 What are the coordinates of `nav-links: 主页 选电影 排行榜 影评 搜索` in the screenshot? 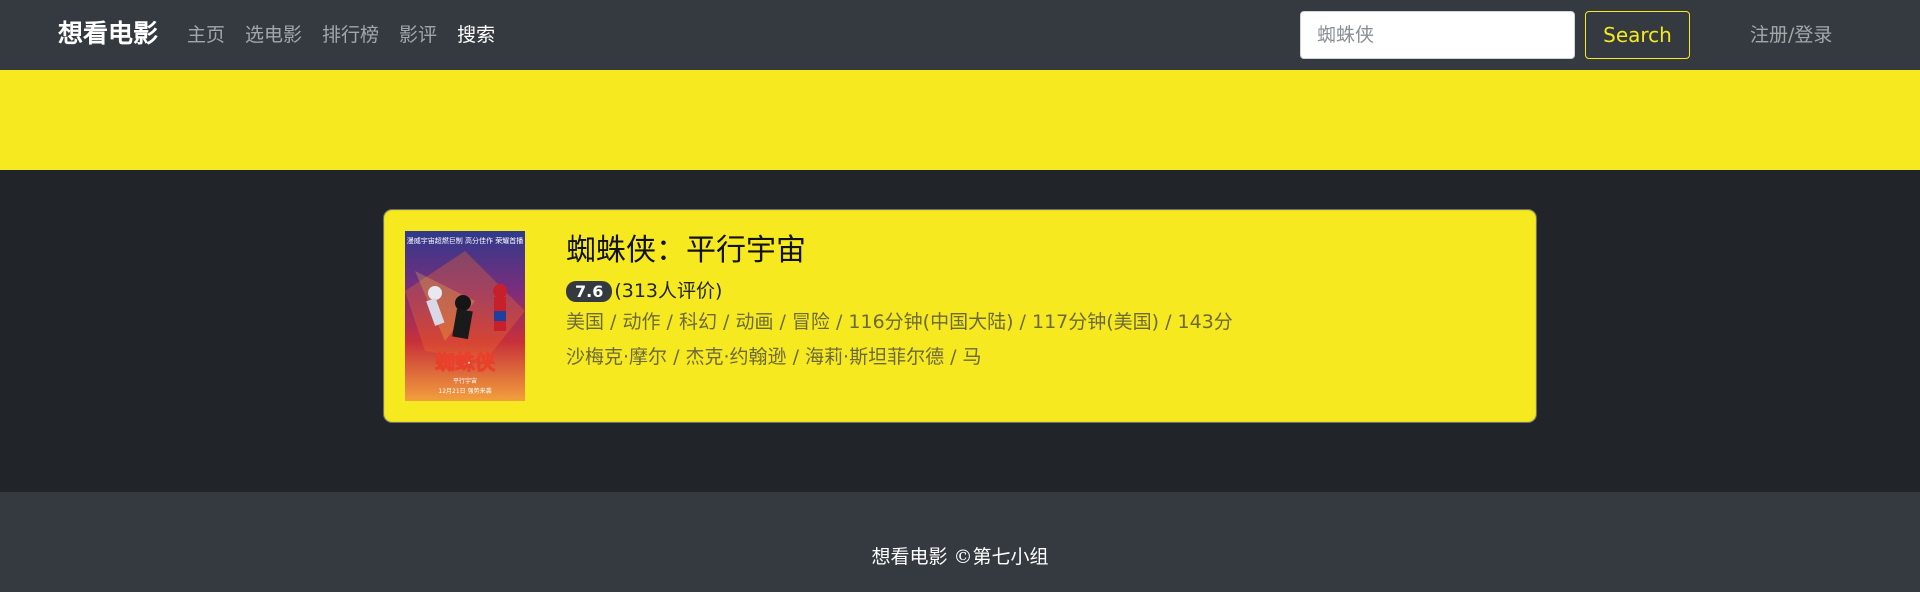 It's located at (341, 35).